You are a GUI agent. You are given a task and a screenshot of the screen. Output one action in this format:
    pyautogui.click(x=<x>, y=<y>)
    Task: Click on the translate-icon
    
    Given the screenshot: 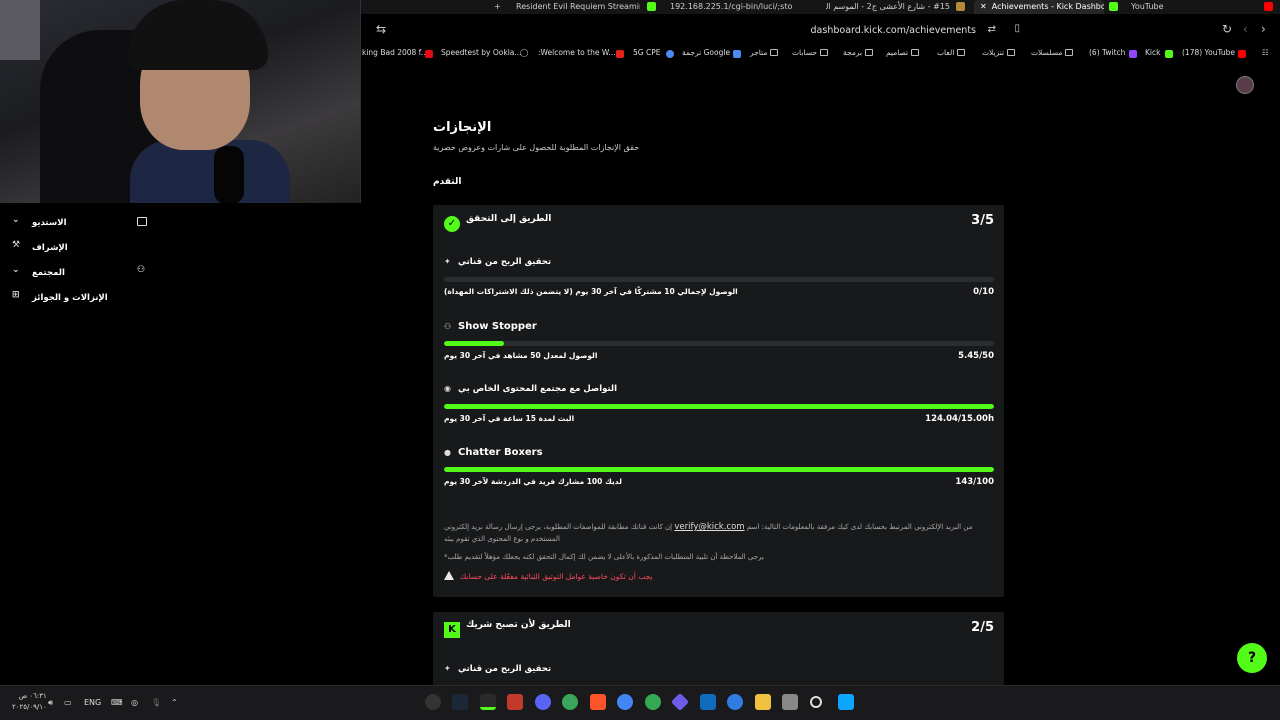 What is the action you would take?
    pyautogui.click(x=737, y=54)
    